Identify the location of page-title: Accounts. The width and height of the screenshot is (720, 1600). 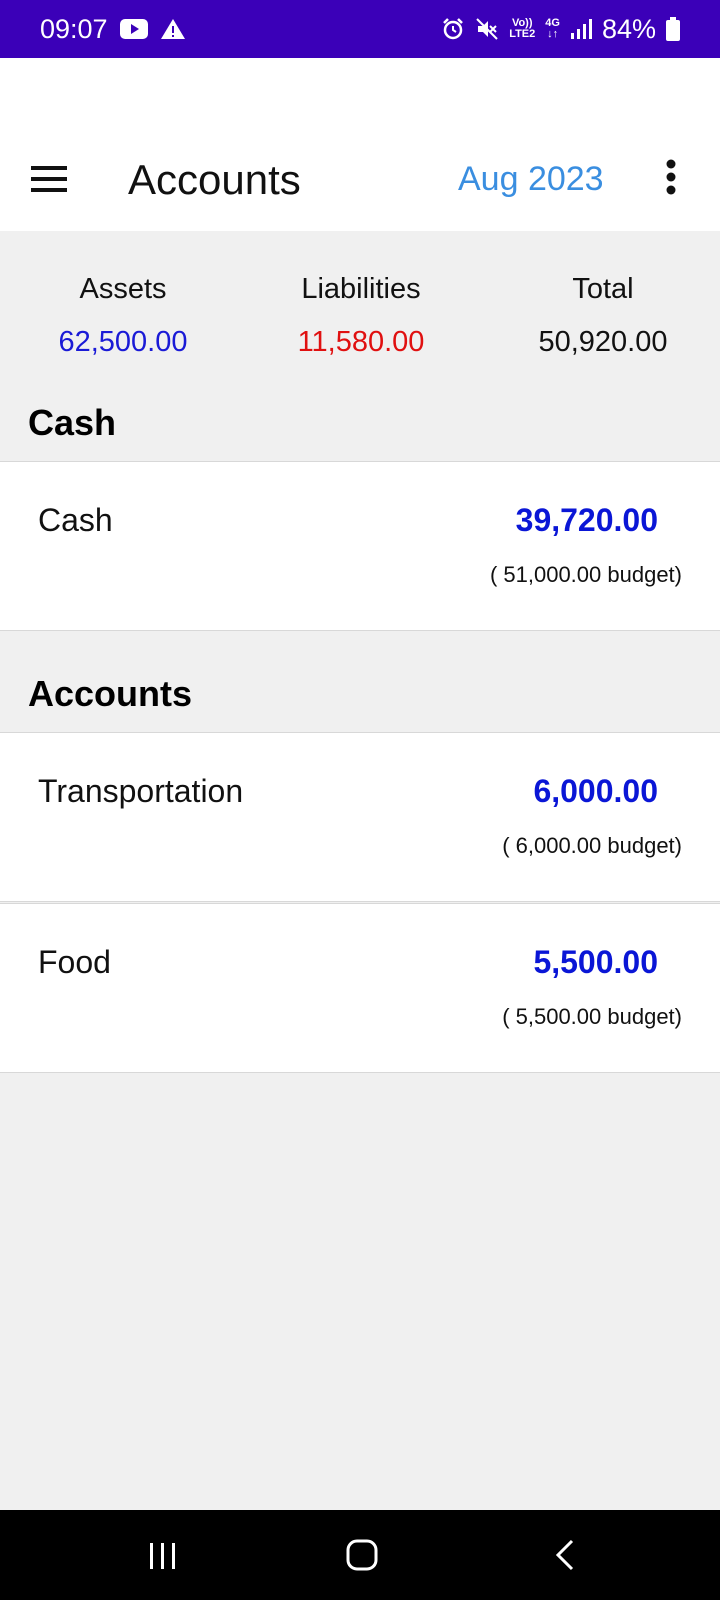
(214, 179).